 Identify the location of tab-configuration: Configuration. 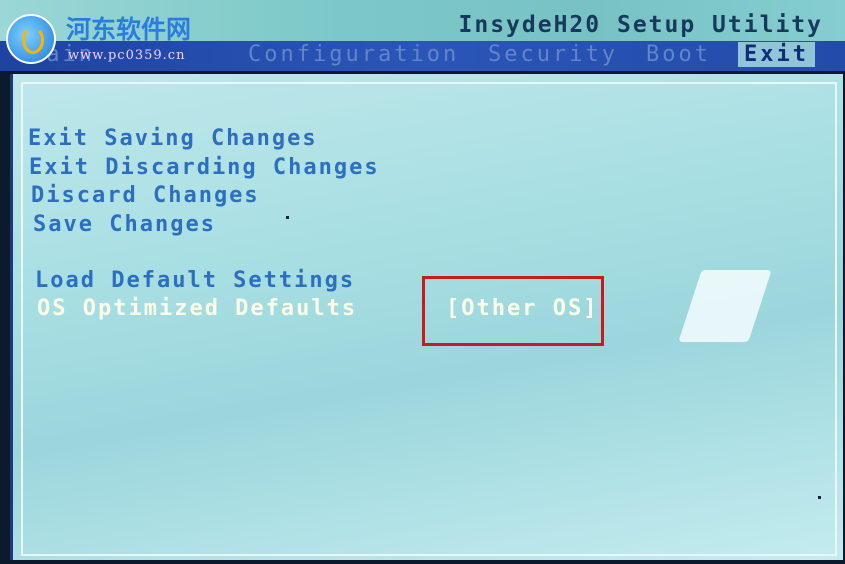
(353, 54).